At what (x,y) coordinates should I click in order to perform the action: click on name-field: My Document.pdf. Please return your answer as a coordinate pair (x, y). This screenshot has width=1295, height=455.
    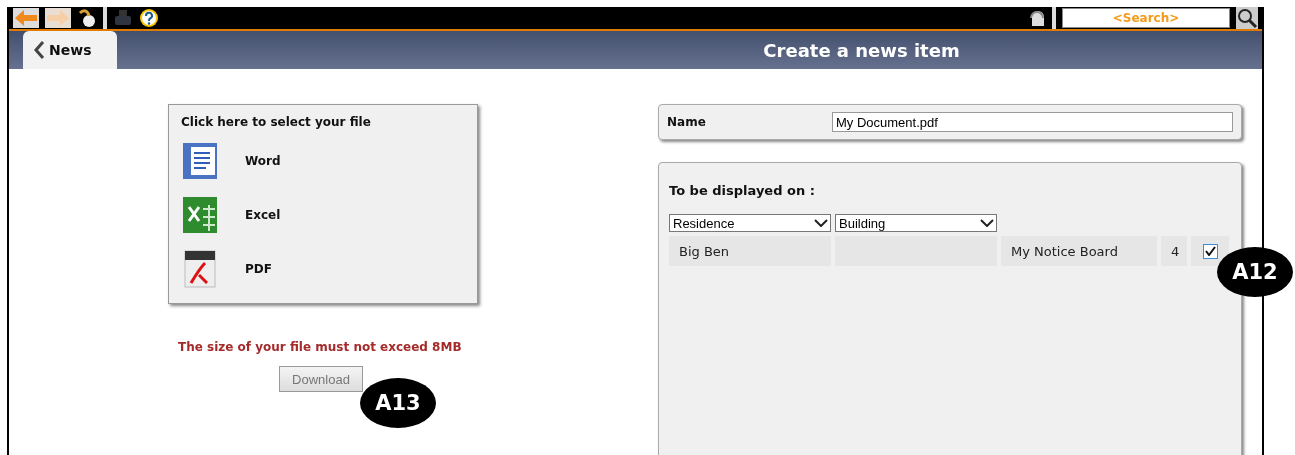
    Looking at the image, I should click on (1032, 122).